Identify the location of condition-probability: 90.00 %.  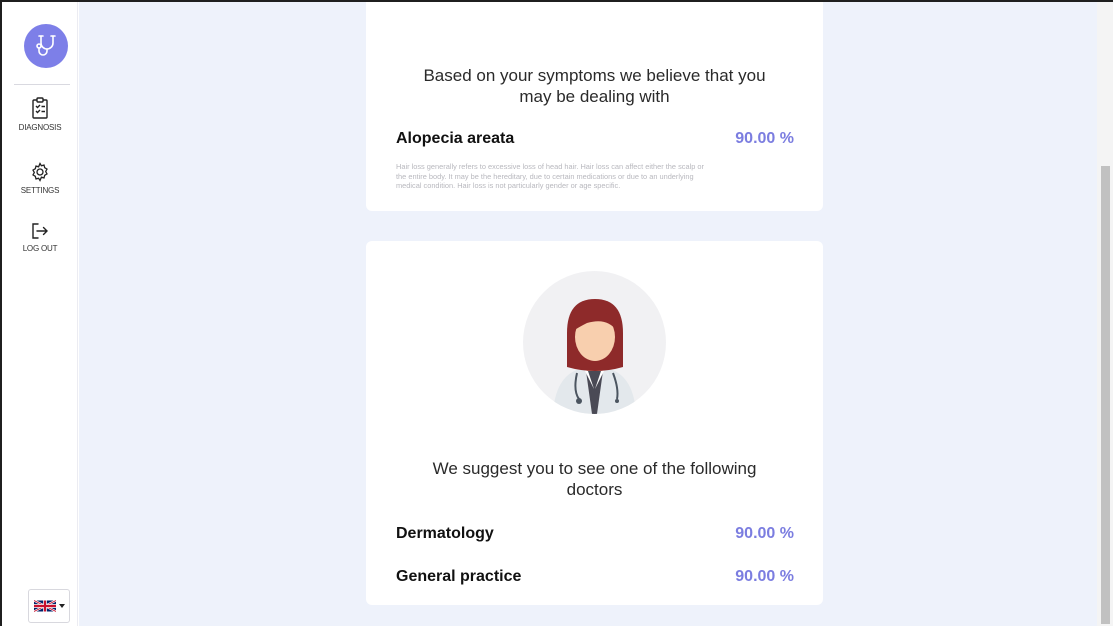
(764, 138).